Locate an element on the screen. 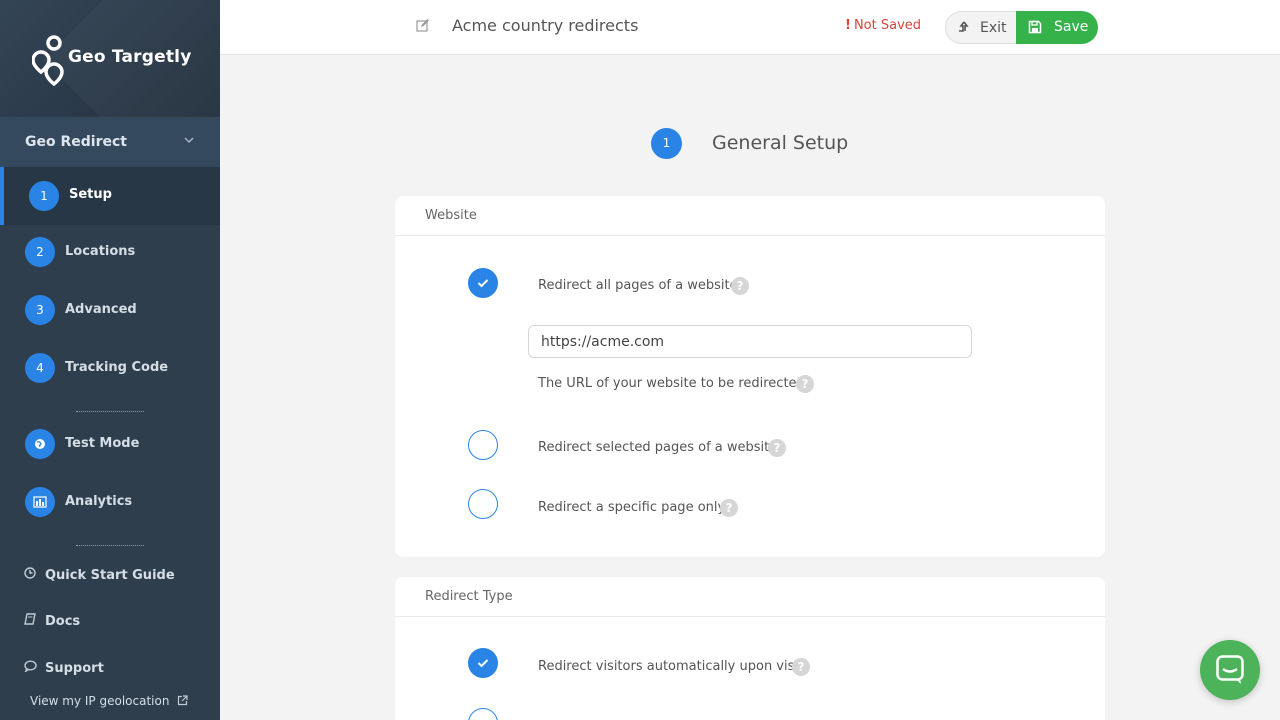 This screenshot has height=720, width=1280. sidebar-section-label: Geo Redirect is located at coordinates (76, 142).